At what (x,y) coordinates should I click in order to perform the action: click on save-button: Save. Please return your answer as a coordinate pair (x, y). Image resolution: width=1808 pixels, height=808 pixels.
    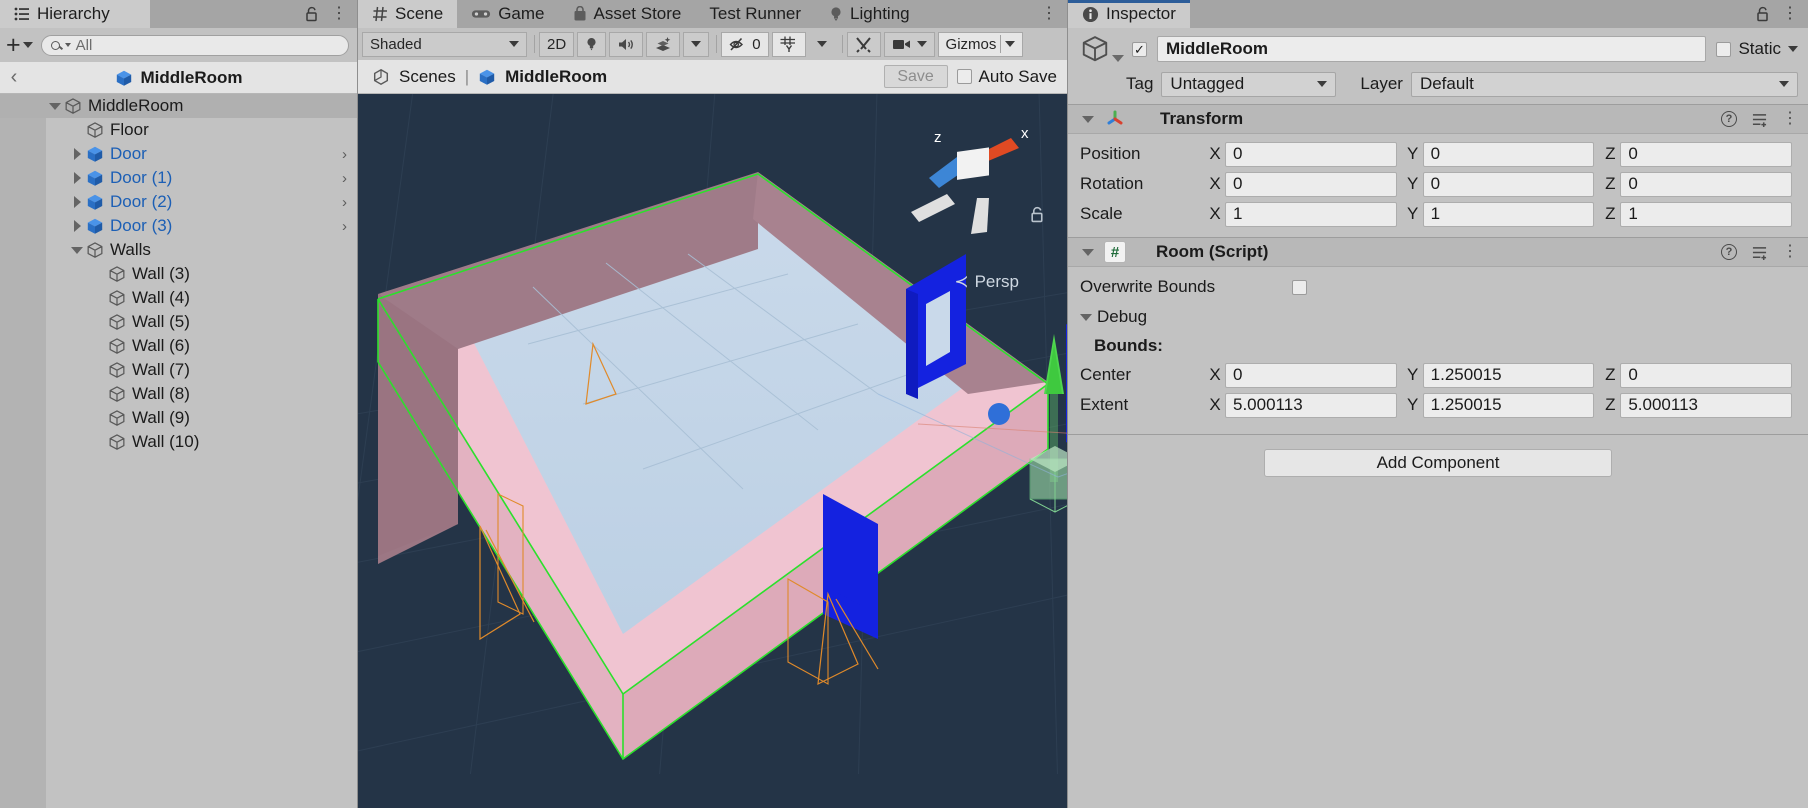
    Looking at the image, I should click on (915, 76).